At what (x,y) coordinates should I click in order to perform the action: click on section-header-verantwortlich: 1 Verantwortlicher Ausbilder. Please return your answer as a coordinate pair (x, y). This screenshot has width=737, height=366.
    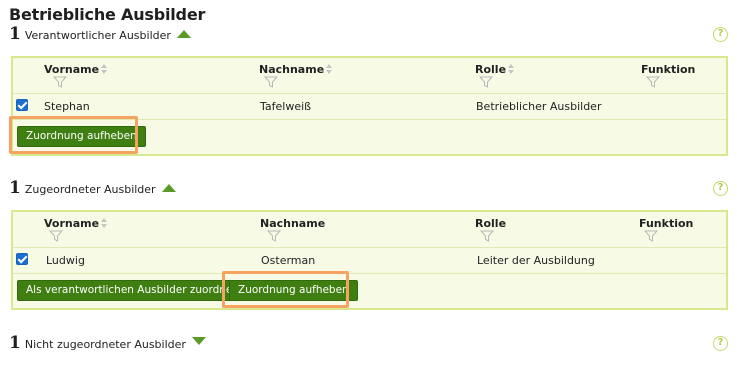
    Looking at the image, I should click on (100, 34).